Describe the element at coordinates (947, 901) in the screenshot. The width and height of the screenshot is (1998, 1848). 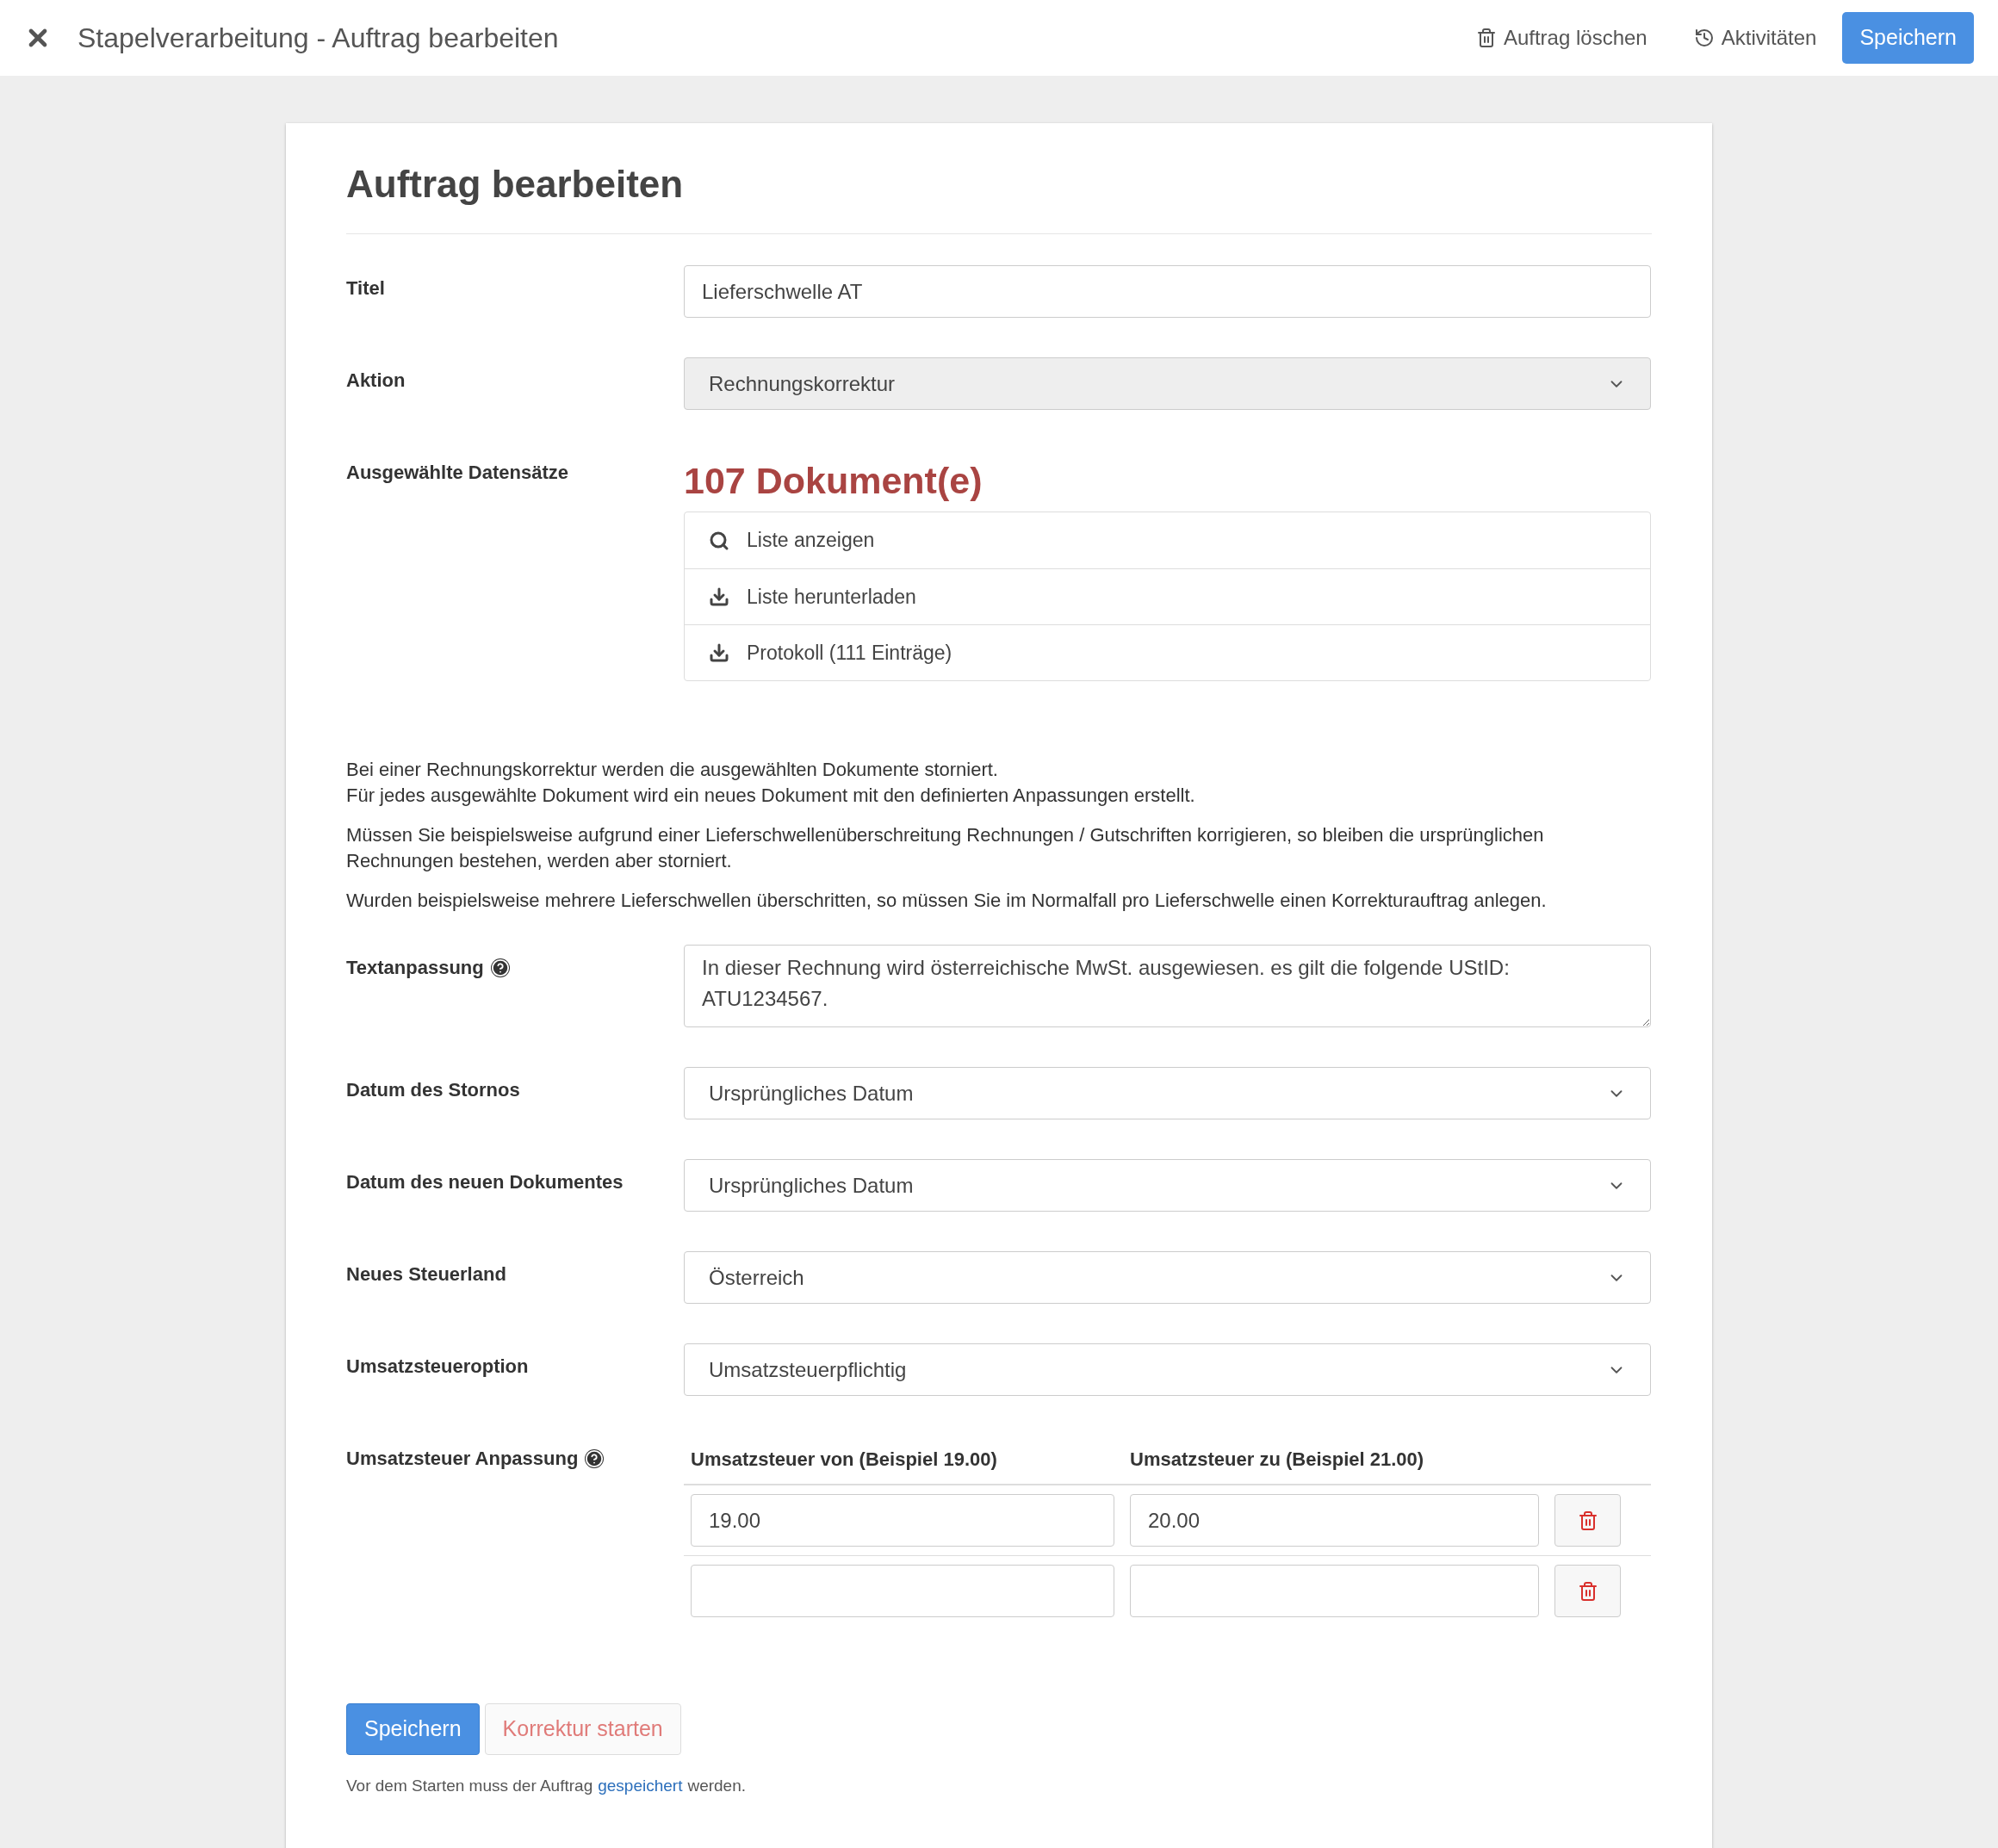
I see `info-paragraph: Wurden beispielsweise mehrere Lieferschwellen überschritten, so müssen Sie im Normalfall pro Lieferschwelle einen Korrekturauftrag anlegen.` at that location.